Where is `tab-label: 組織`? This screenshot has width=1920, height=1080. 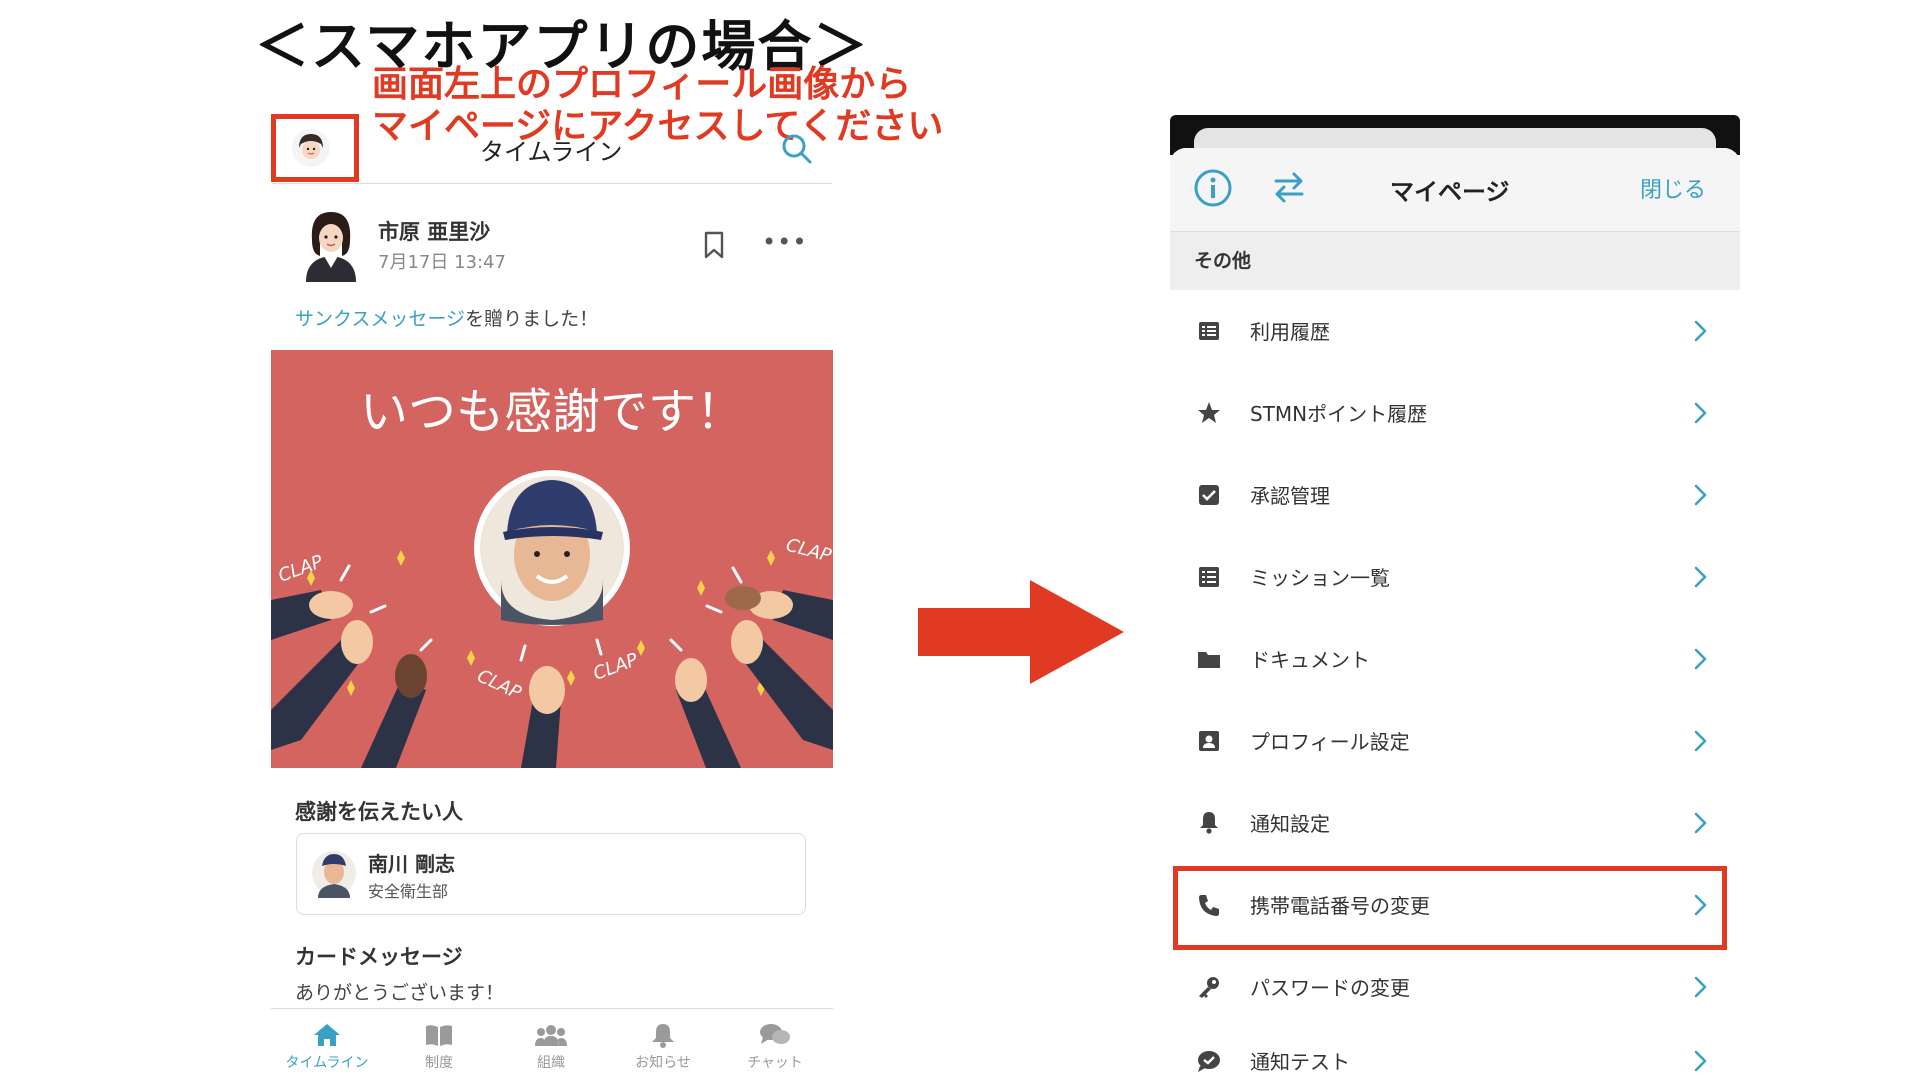 tab-label: 組織 is located at coordinates (551, 1063).